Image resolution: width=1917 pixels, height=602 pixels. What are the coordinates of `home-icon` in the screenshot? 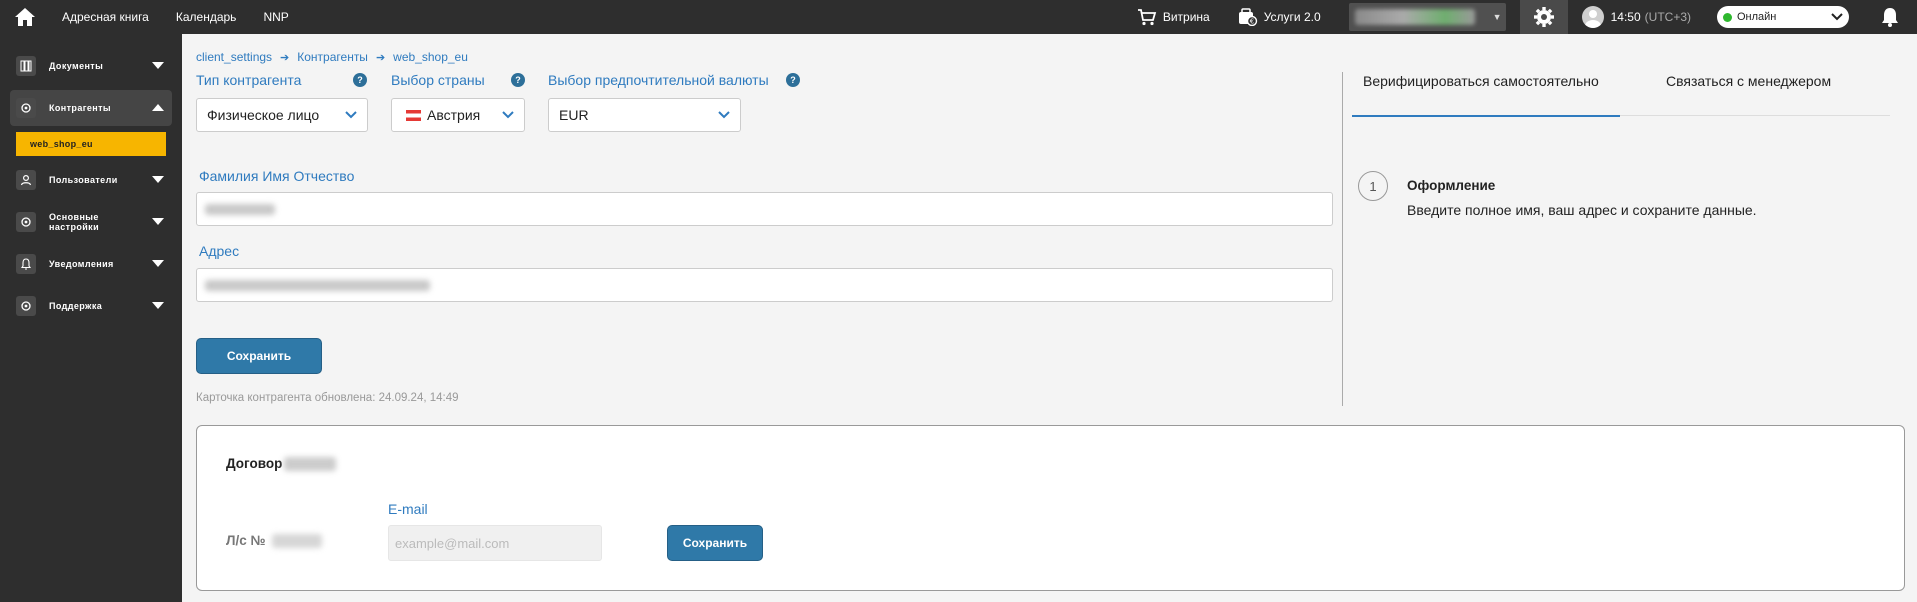 It's located at (25, 17).